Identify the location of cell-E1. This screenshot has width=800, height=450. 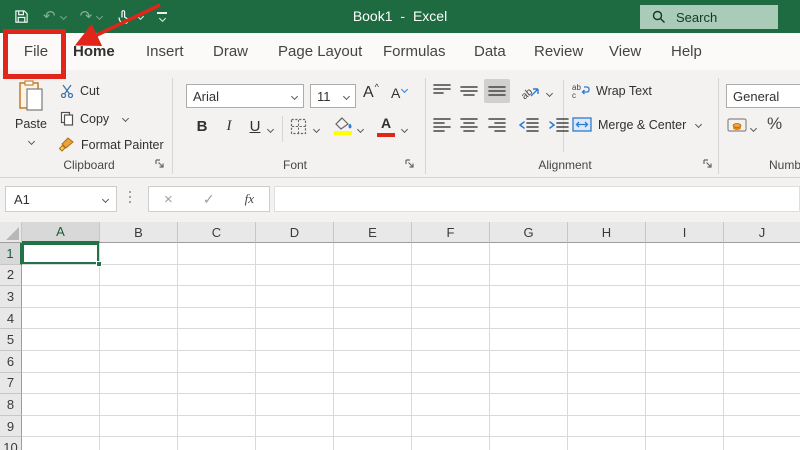
(373, 254).